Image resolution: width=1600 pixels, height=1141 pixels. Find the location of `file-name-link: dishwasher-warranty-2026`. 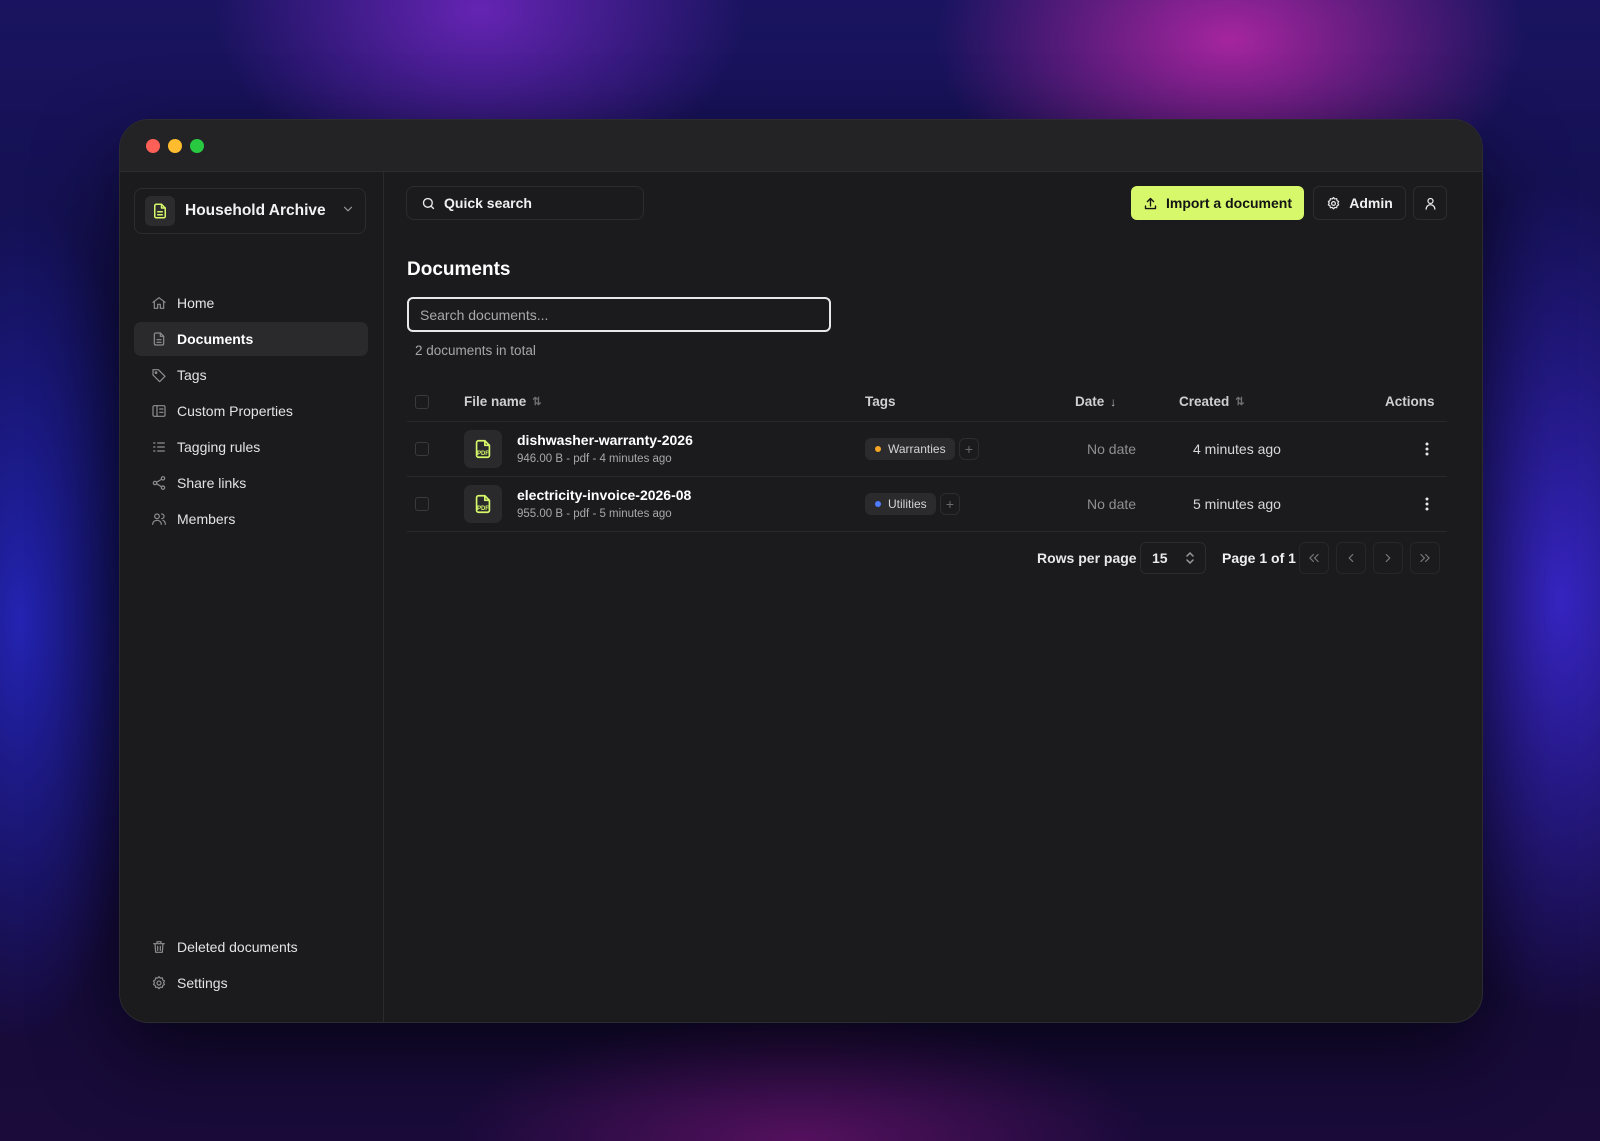

file-name-link: dishwasher-warranty-2026 is located at coordinates (605, 440).